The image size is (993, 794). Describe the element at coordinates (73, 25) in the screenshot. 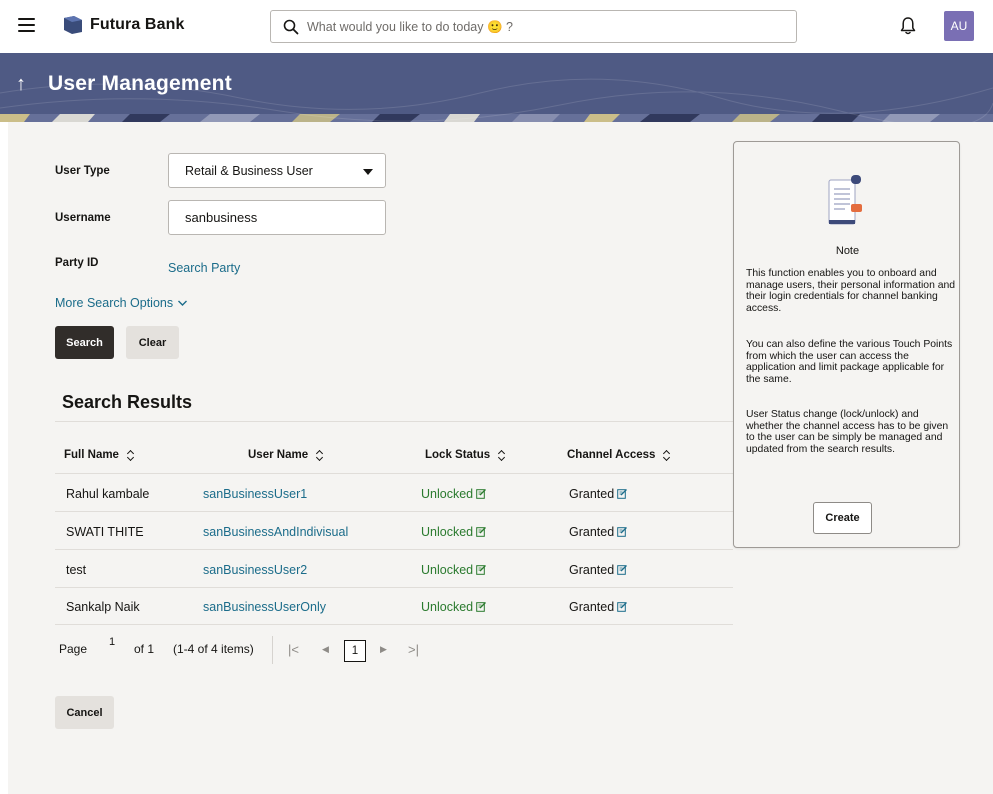

I see `bank-logo-icon` at that location.